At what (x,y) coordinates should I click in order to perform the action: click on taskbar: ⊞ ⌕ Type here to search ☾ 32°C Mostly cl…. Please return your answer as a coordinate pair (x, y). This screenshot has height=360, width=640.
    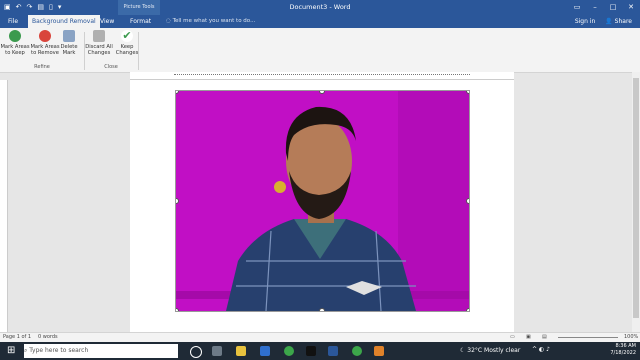
    Looking at the image, I should click on (320, 351).